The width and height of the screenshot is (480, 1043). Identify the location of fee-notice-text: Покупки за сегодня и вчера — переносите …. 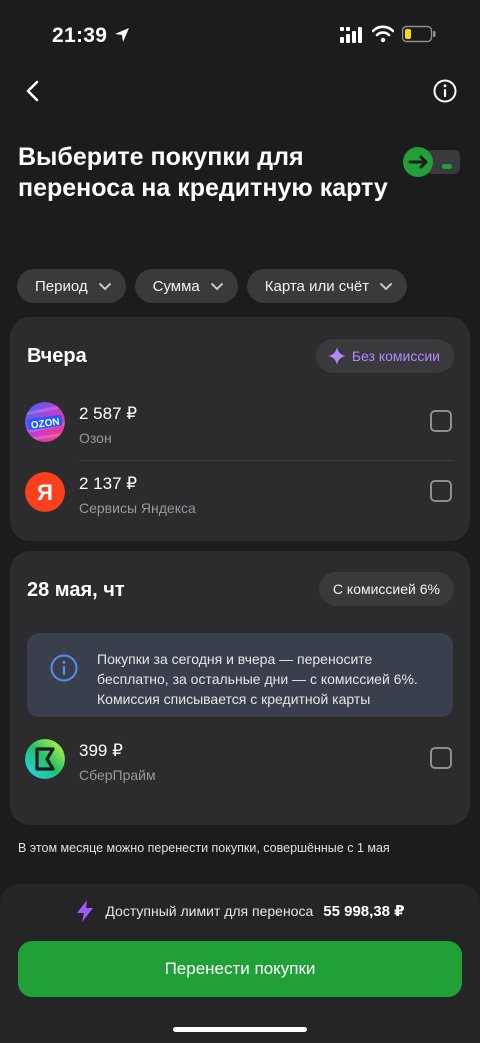
(257, 679).